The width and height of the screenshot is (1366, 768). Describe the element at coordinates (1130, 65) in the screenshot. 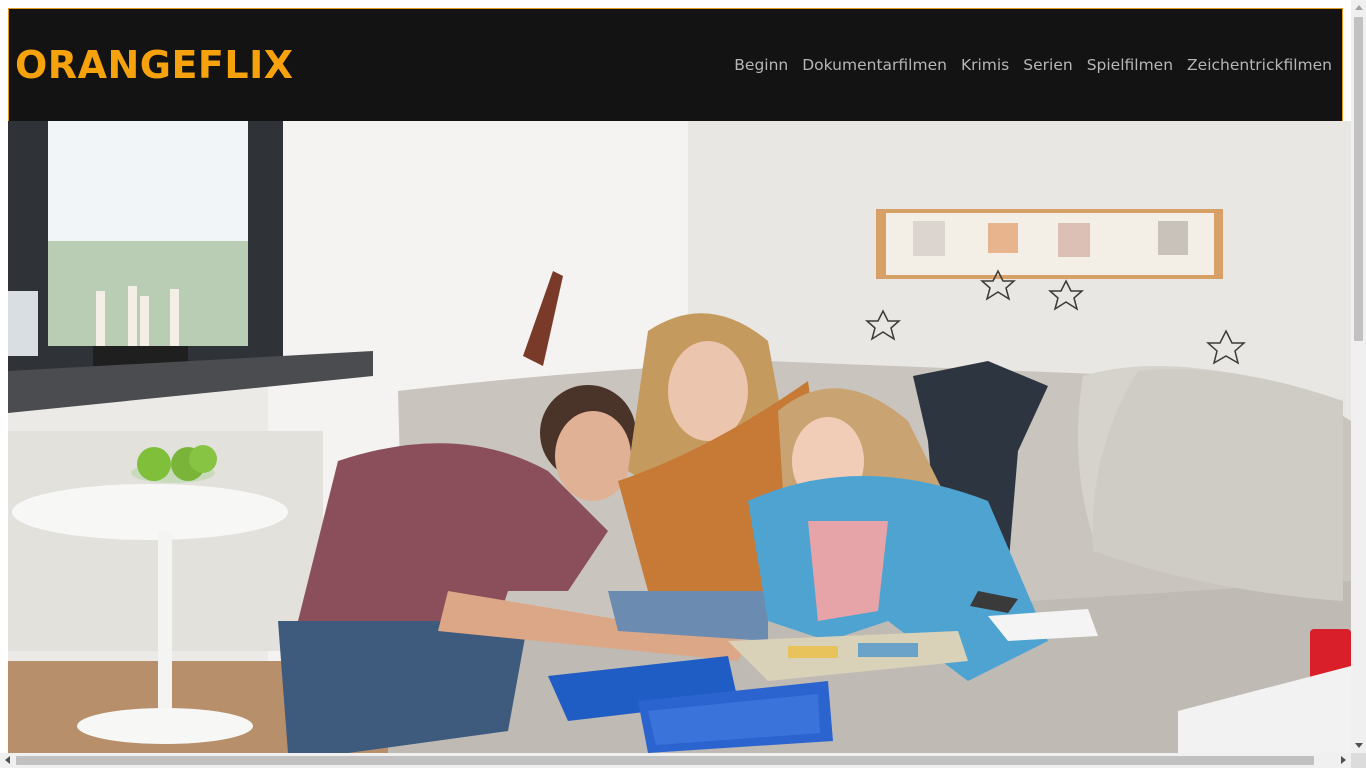

I see `nav-item-spielfilmen: Spielfilmen` at that location.